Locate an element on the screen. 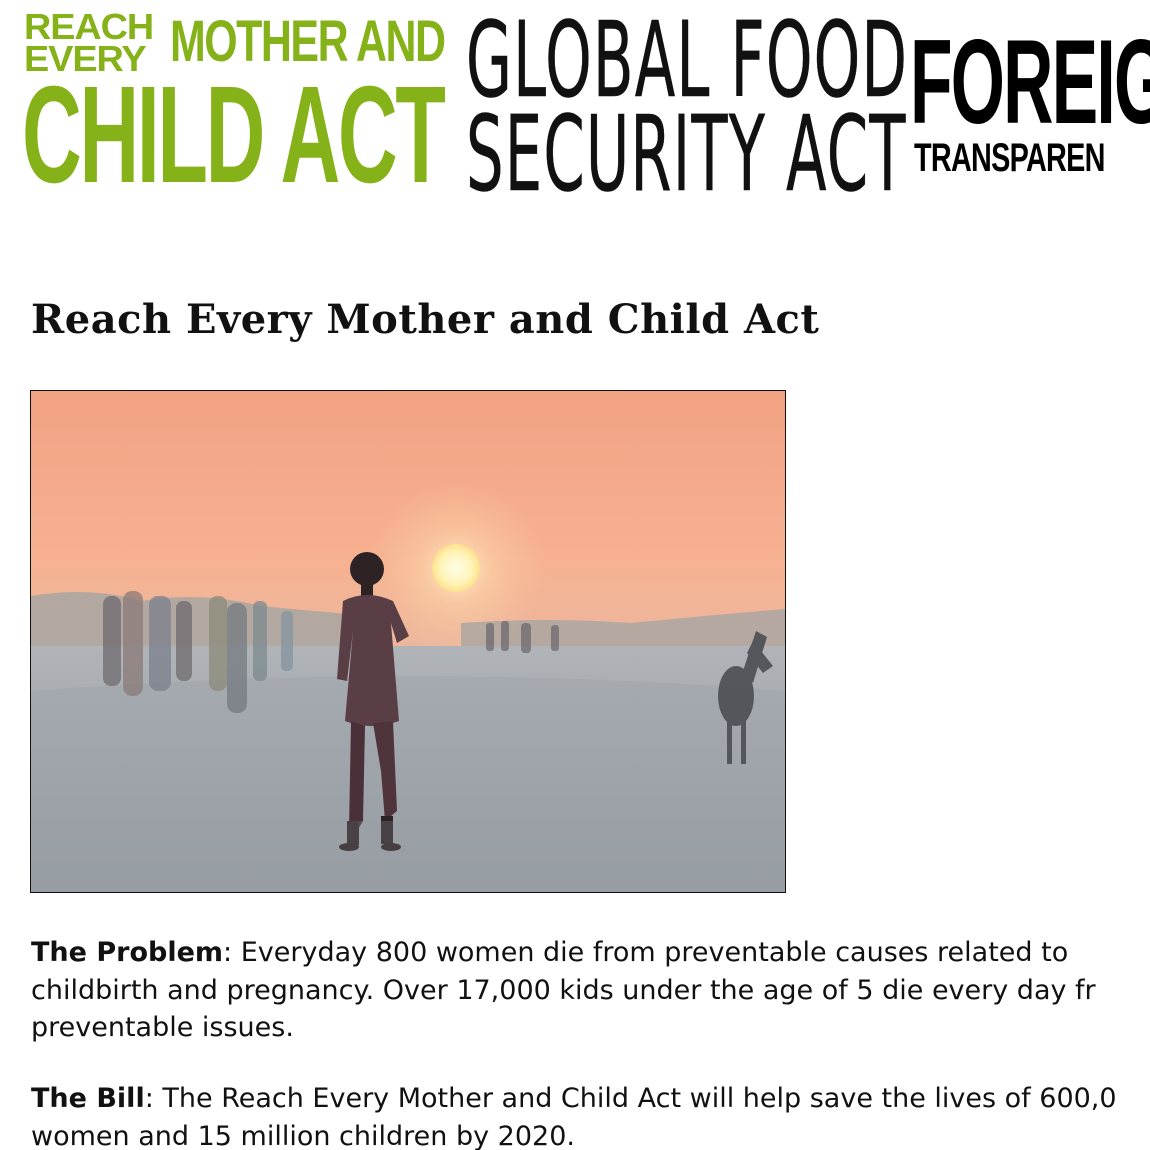 The width and height of the screenshot is (1150, 1150). bill-line-2: women and 15 million children by 2020. is located at coordinates (303, 1135).